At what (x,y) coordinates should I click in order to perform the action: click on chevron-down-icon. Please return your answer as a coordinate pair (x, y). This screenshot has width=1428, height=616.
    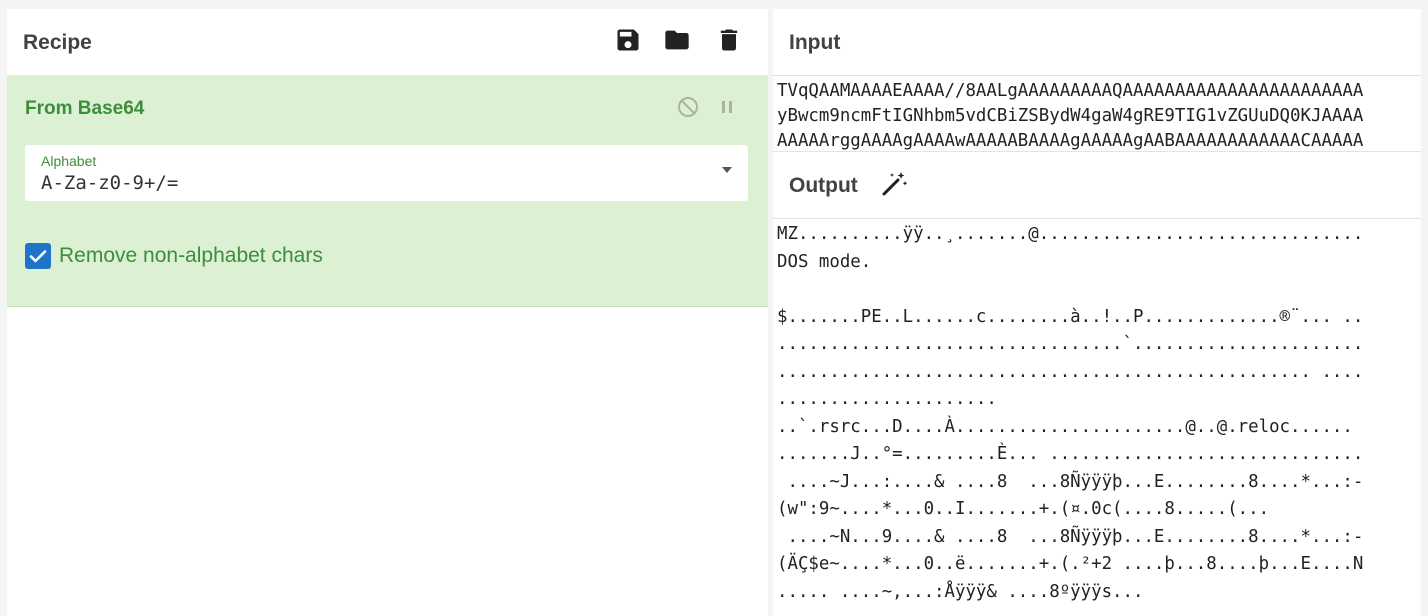
    Looking at the image, I should click on (727, 170).